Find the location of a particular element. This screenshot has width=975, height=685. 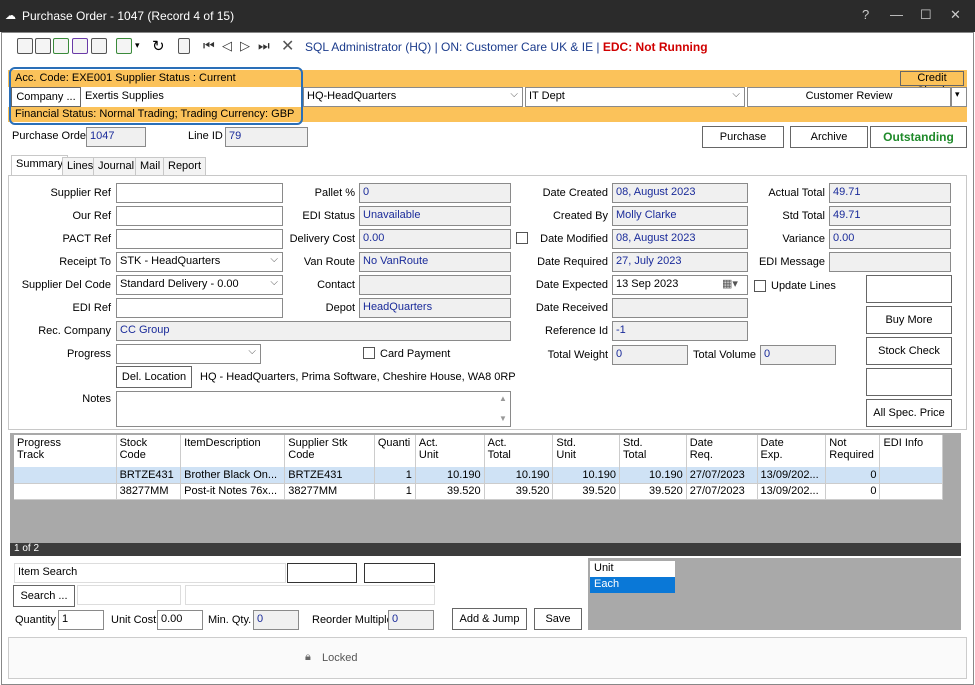

grid-header: Date Exp. is located at coordinates (792, 451).